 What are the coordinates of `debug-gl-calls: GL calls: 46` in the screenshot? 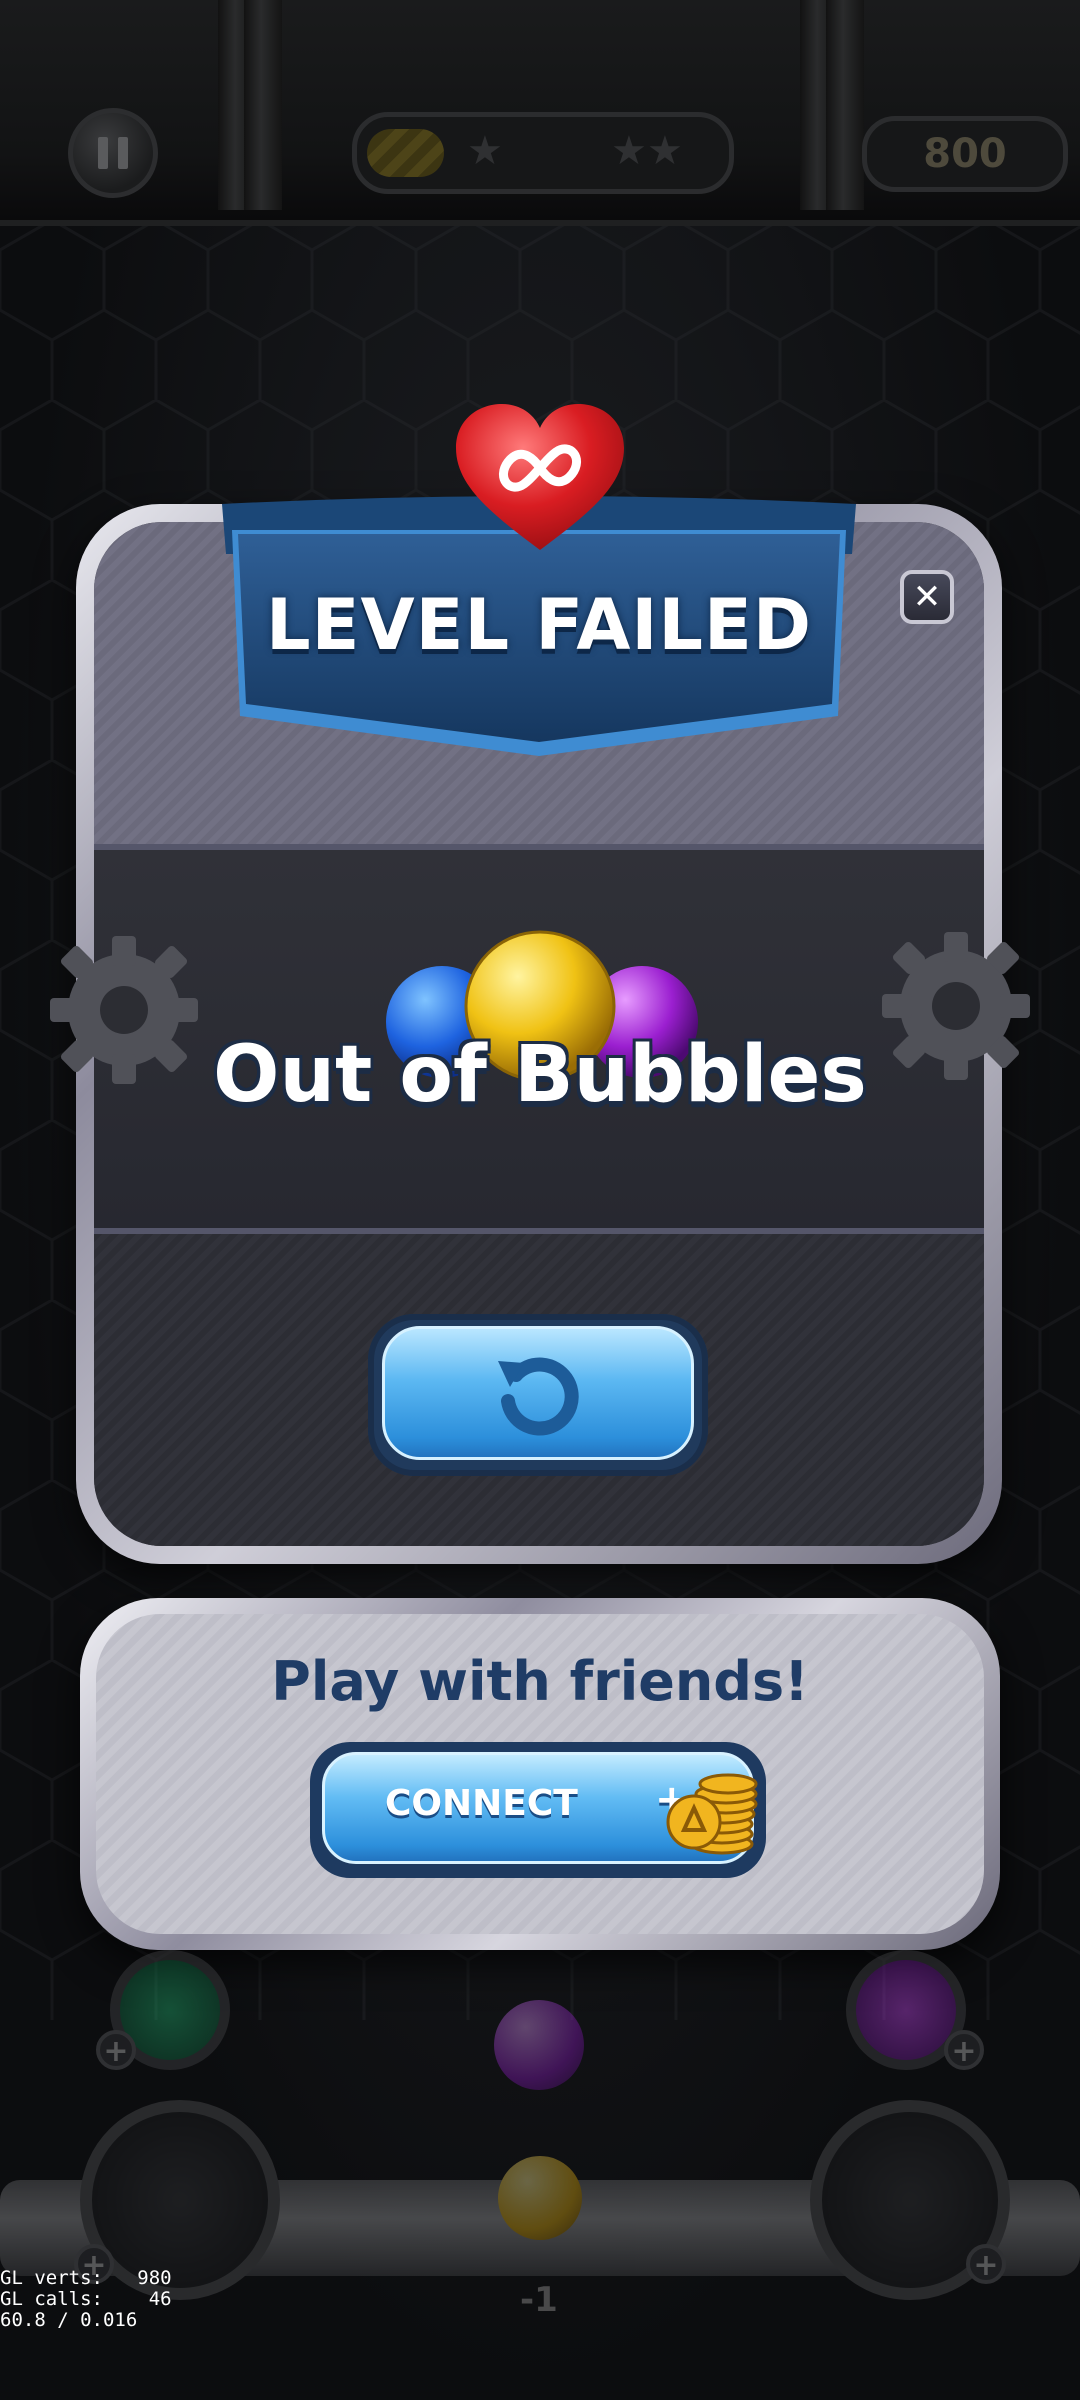 It's located at (86, 2299).